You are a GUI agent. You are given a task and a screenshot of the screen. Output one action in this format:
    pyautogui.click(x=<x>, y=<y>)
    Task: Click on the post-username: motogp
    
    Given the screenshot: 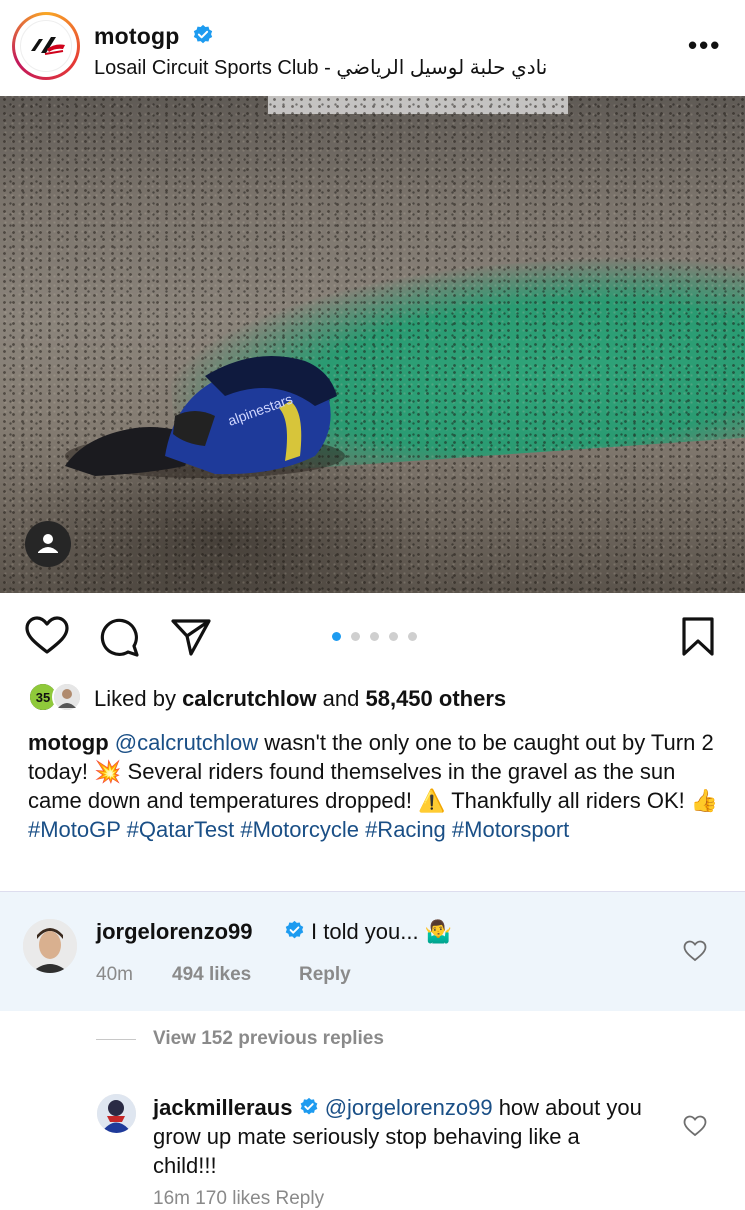 What is the action you would take?
    pyautogui.click(x=137, y=36)
    